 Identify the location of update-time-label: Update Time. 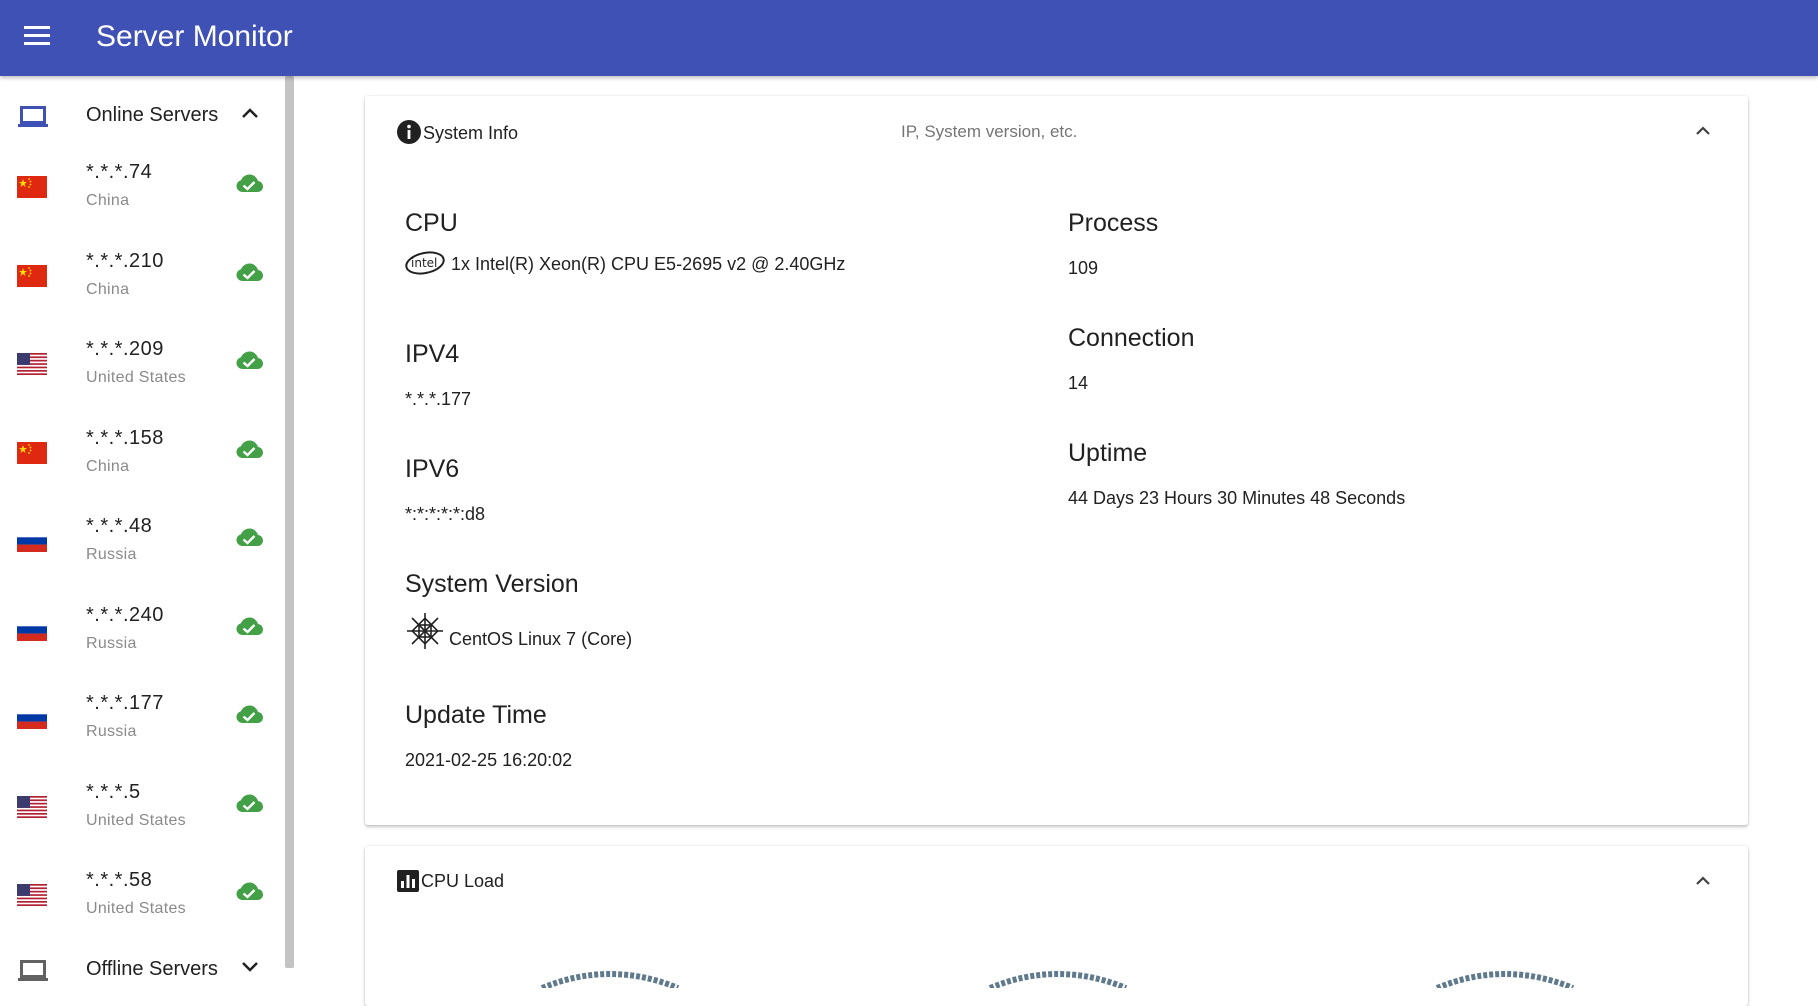
(476, 715).